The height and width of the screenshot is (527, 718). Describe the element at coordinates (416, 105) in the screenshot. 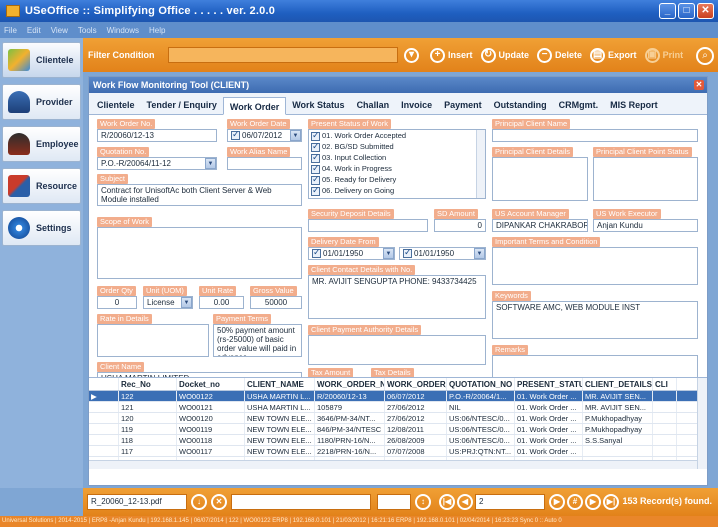

I see `tab-invoice: Invoice` at that location.